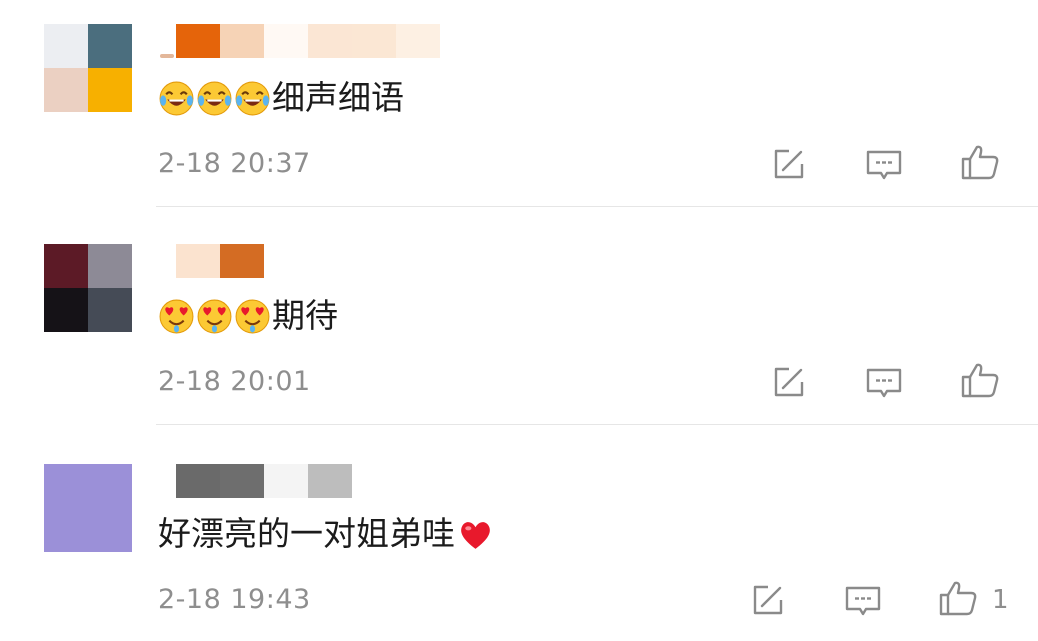 This screenshot has height=641, width=1038. What do you see at coordinates (306, 533) in the screenshot?
I see `comment-text: 好漂亮的一对姐弟哇` at bounding box center [306, 533].